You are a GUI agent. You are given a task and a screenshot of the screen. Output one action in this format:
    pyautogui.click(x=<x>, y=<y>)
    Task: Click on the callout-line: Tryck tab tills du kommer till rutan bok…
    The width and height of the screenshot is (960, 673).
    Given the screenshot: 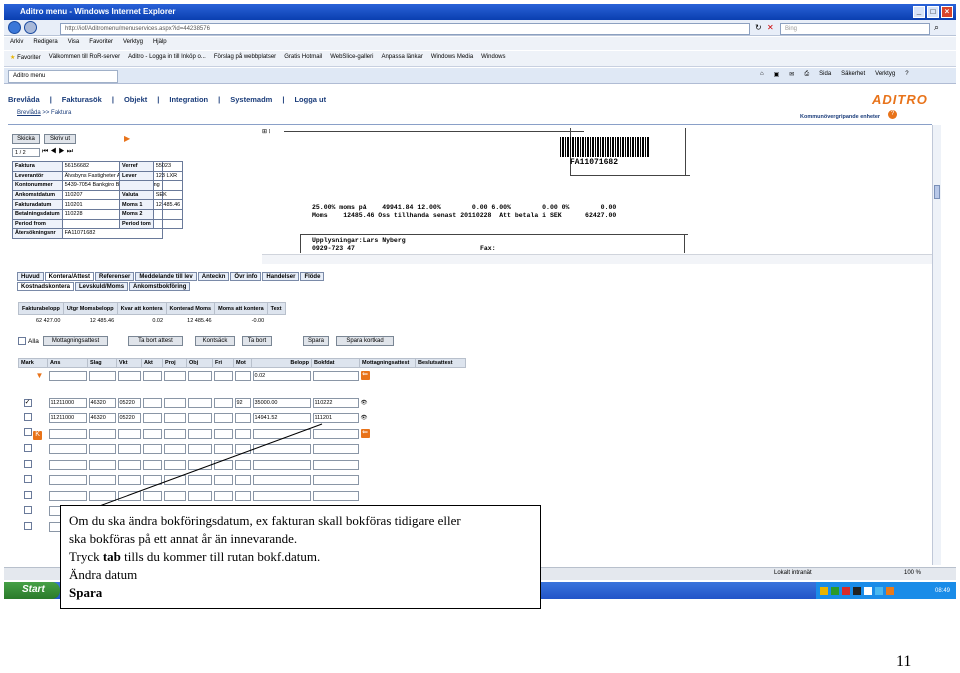 What is the action you would take?
    pyautogui.click(x=195, y=556)
    